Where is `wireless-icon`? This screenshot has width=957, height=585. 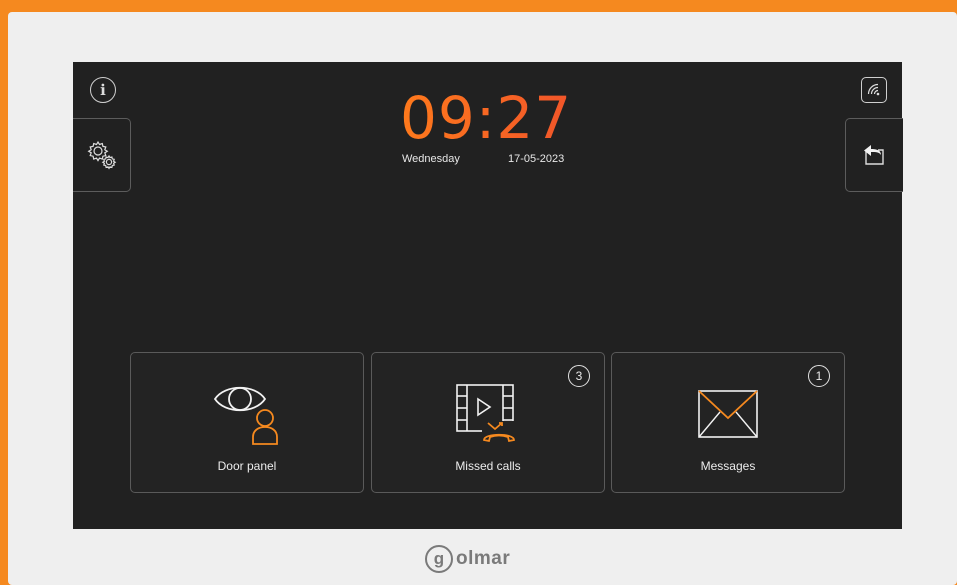 wireless-icon is located at coordinates (873, 89).